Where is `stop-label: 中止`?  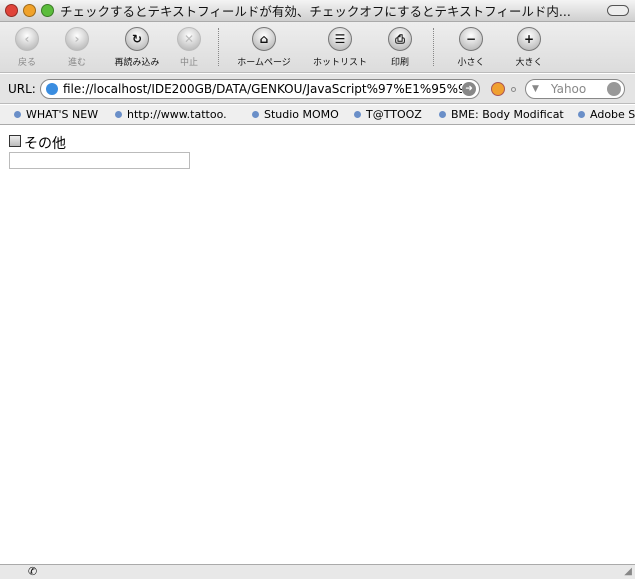 stop-label: 中止 is located at coordinates (188, 63).